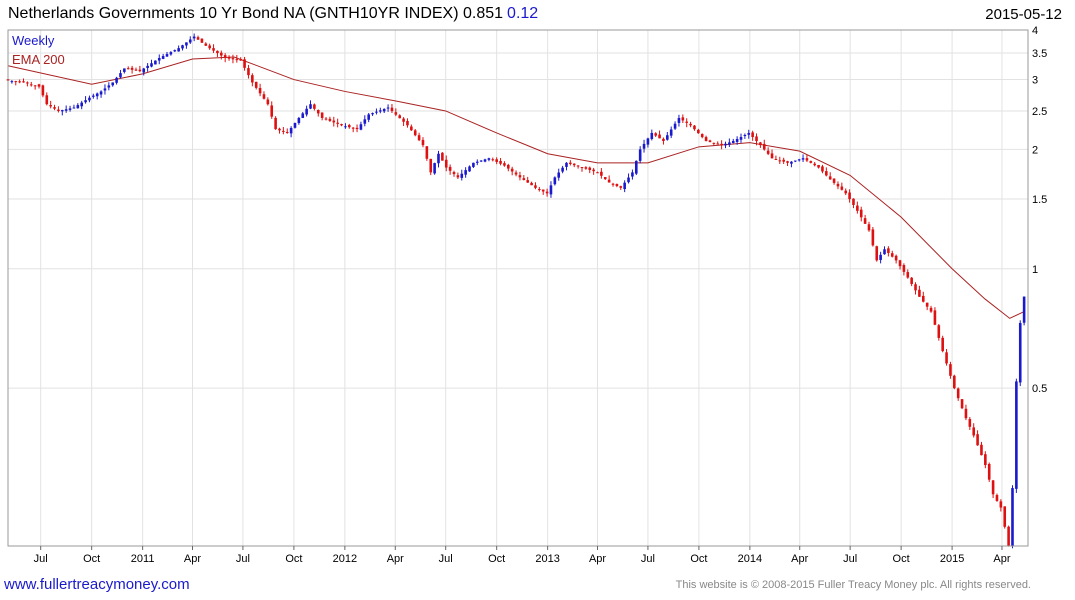  I want to click on legend-weekly: Weekly, so click(33, 40).